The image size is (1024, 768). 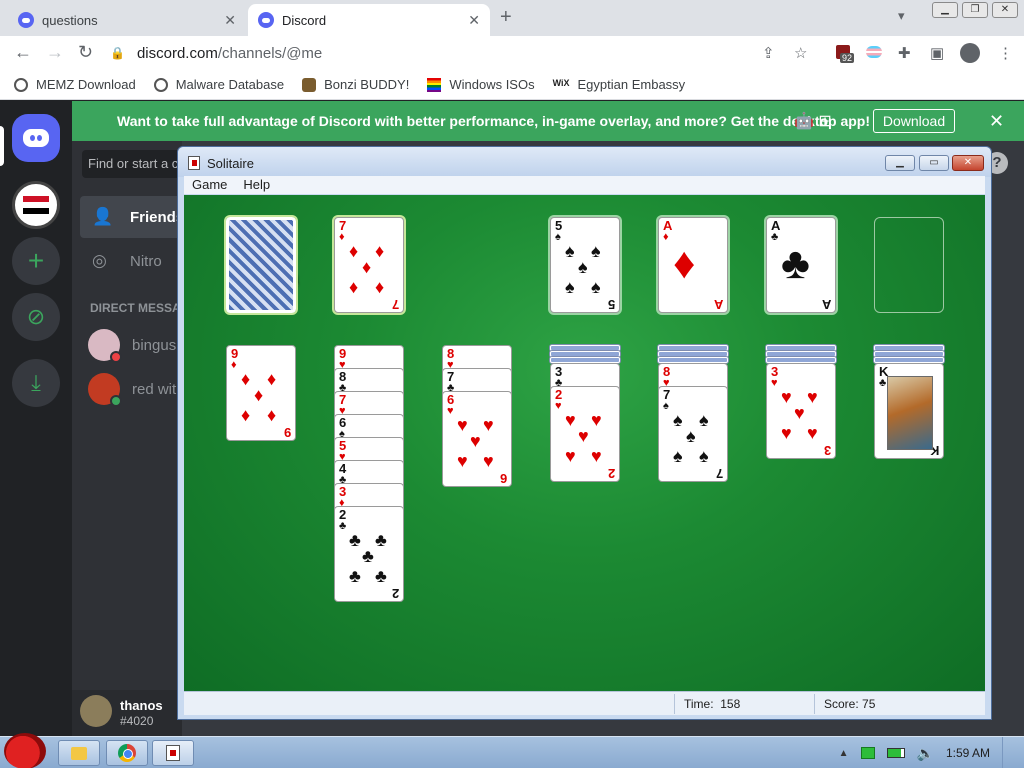 What do you see at coordinates (369, 265) in the screenshot?
I see `card-7: 7 ♦ 7 ♦ ♦ ♦ ♦ ♦` at bounding box center [369, 265].